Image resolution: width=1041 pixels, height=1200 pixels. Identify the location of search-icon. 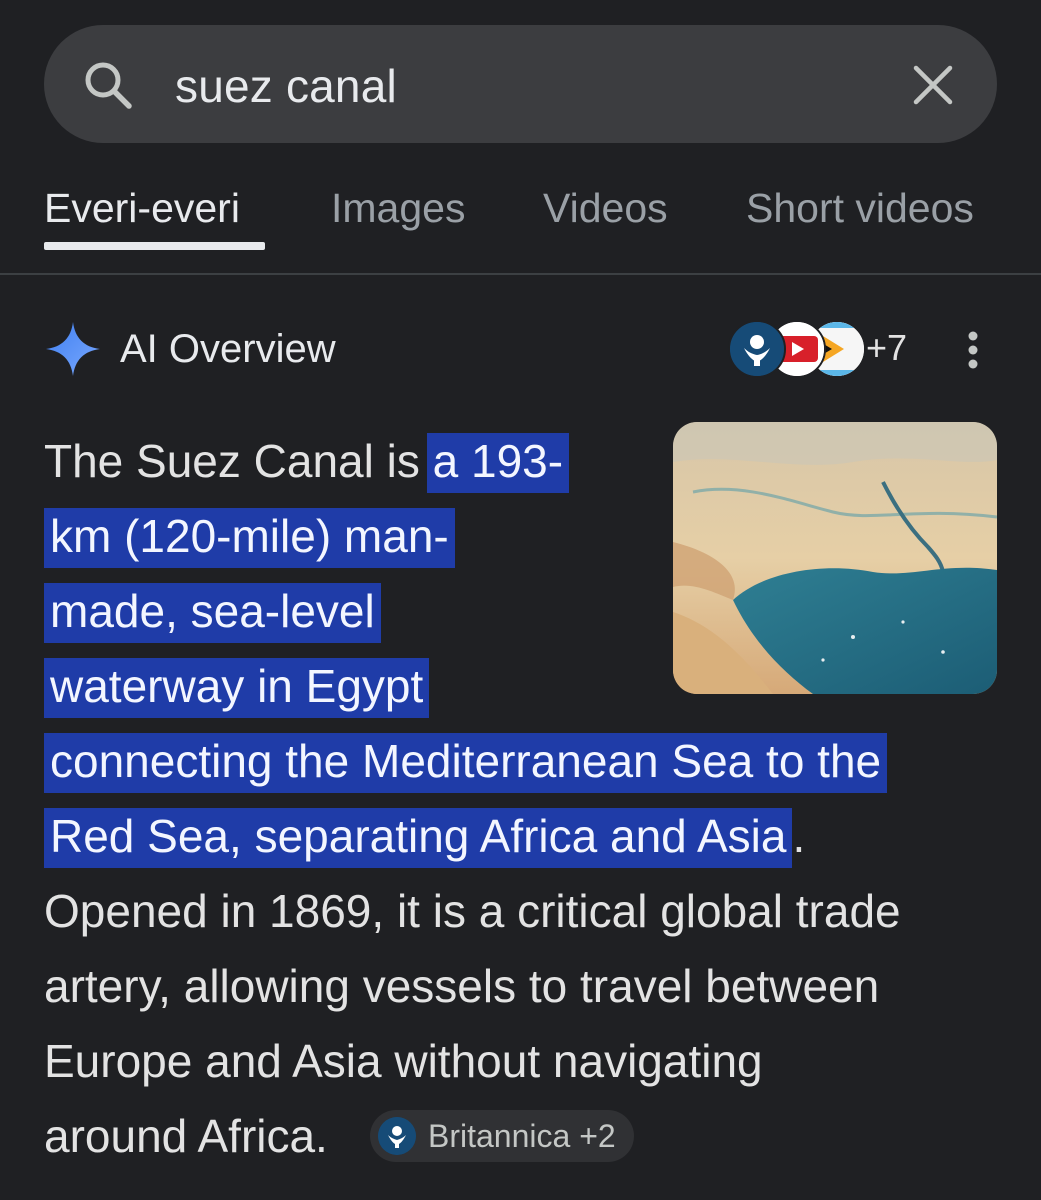
(108, 85).